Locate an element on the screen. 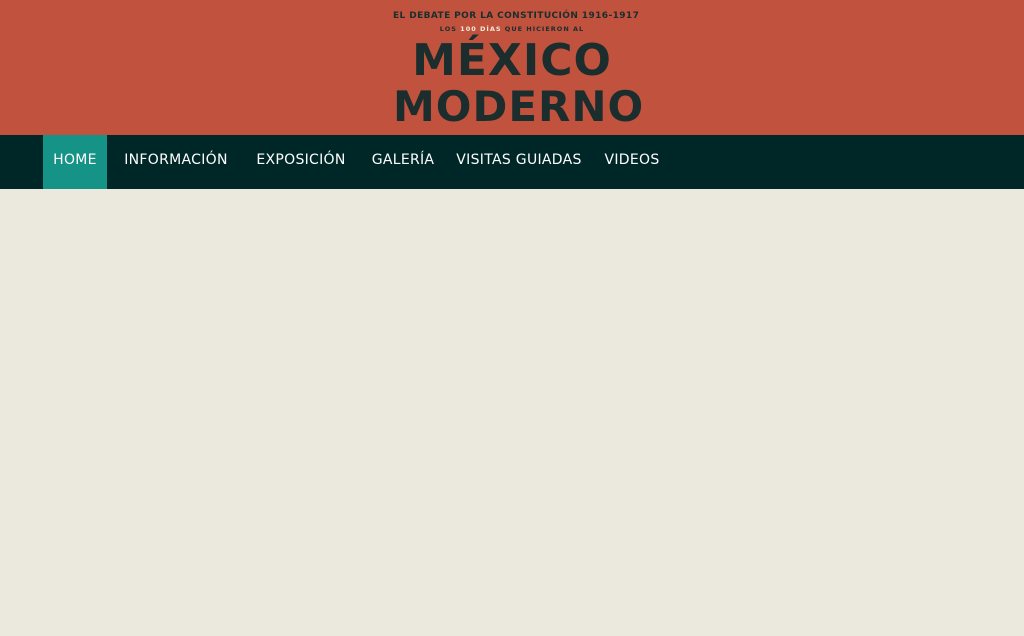 This screenshot has width=1024, height=636. logo-subtagline-post: QUE HICIERON AL is located at coordinates (543, 29).